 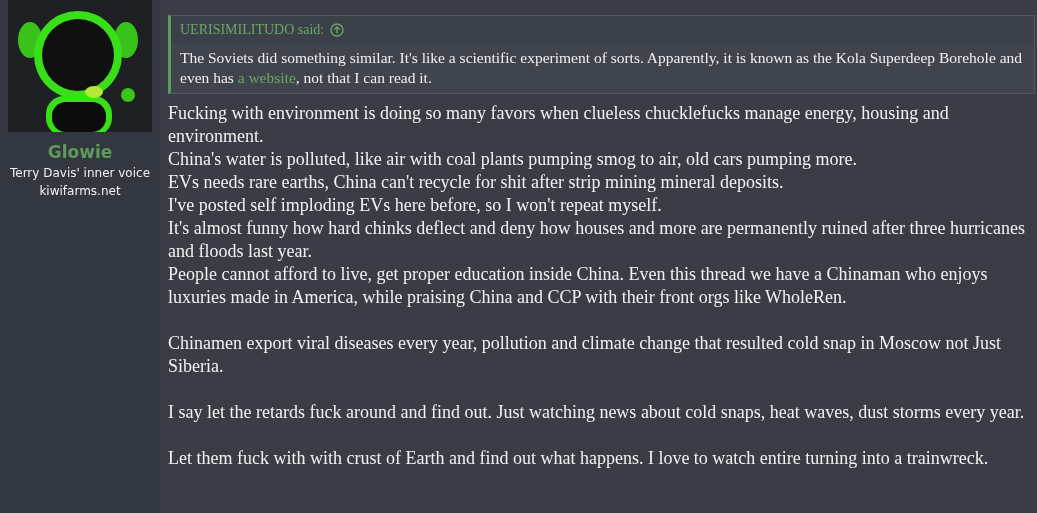 What do you see at coordinates (578, 286) in the screenshot?
I see `post-text-line: People cannot afford to live, get proper education inside China. Even this thread we have a Chinaman who enjoys luxuries made in America, while praising China and CCP with their front orgs like WholeRen.` at bounding box center [578, 286].